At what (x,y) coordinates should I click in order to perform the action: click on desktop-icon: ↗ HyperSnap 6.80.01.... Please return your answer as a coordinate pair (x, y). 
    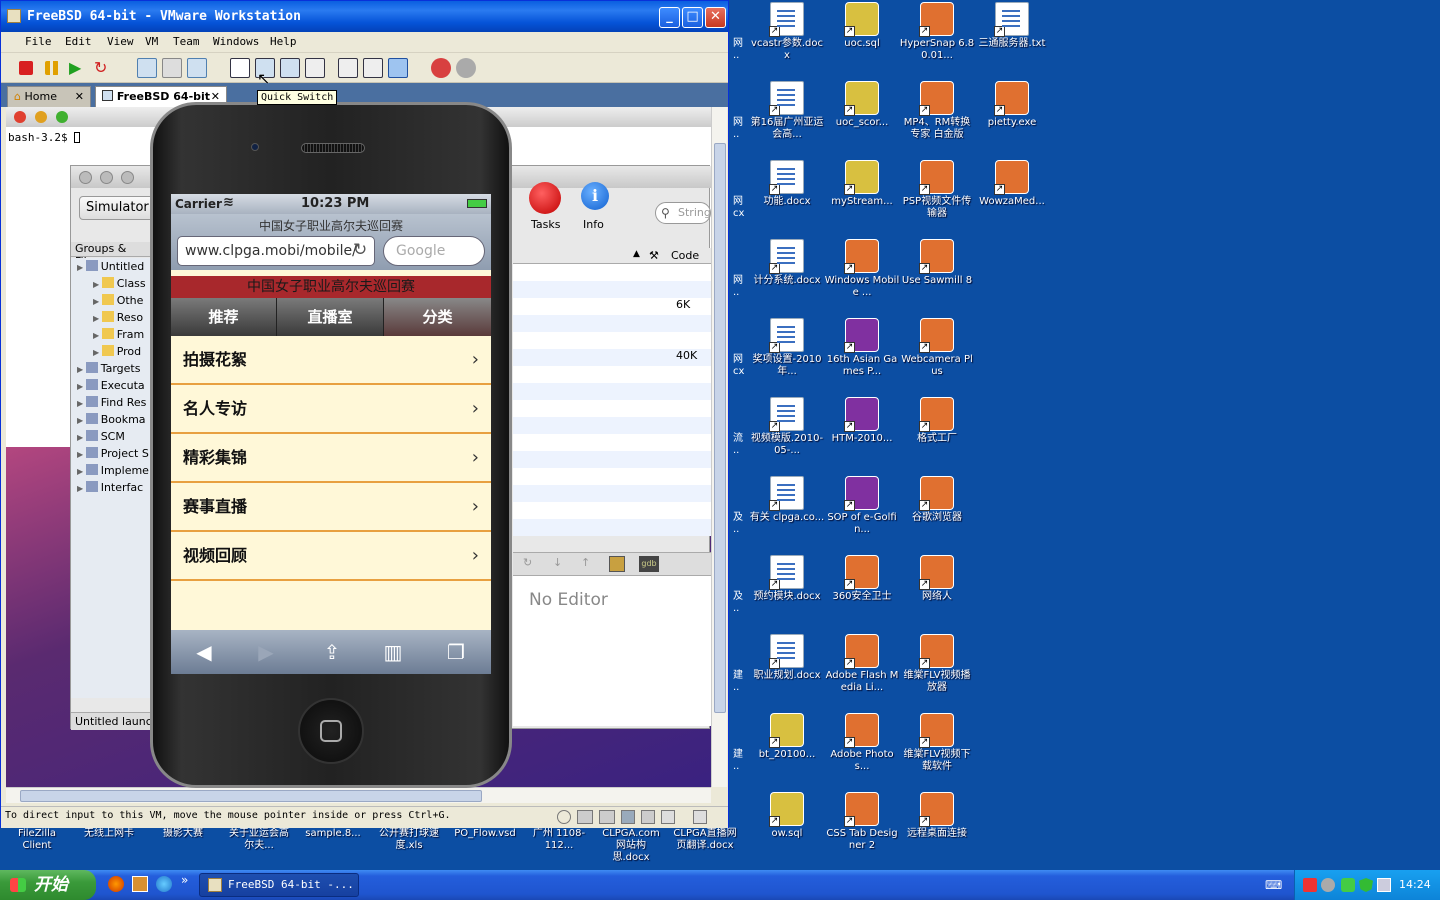
    Looking at the image, I should click on (937, 32).